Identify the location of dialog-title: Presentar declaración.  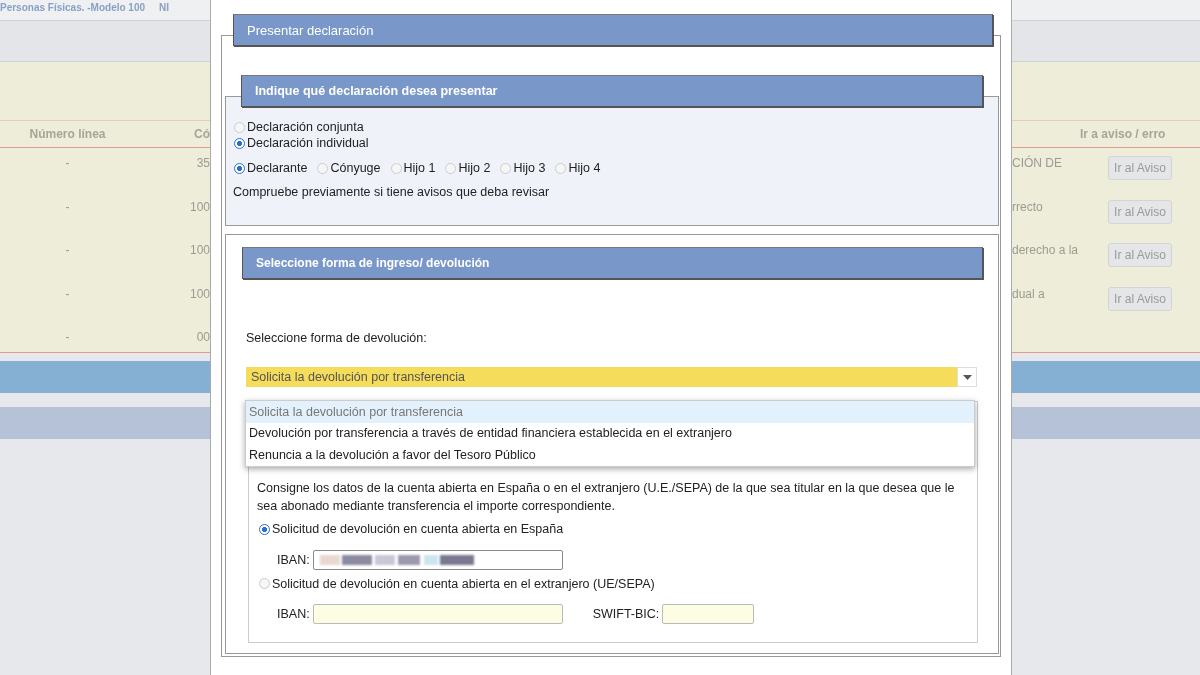
(613, 30).